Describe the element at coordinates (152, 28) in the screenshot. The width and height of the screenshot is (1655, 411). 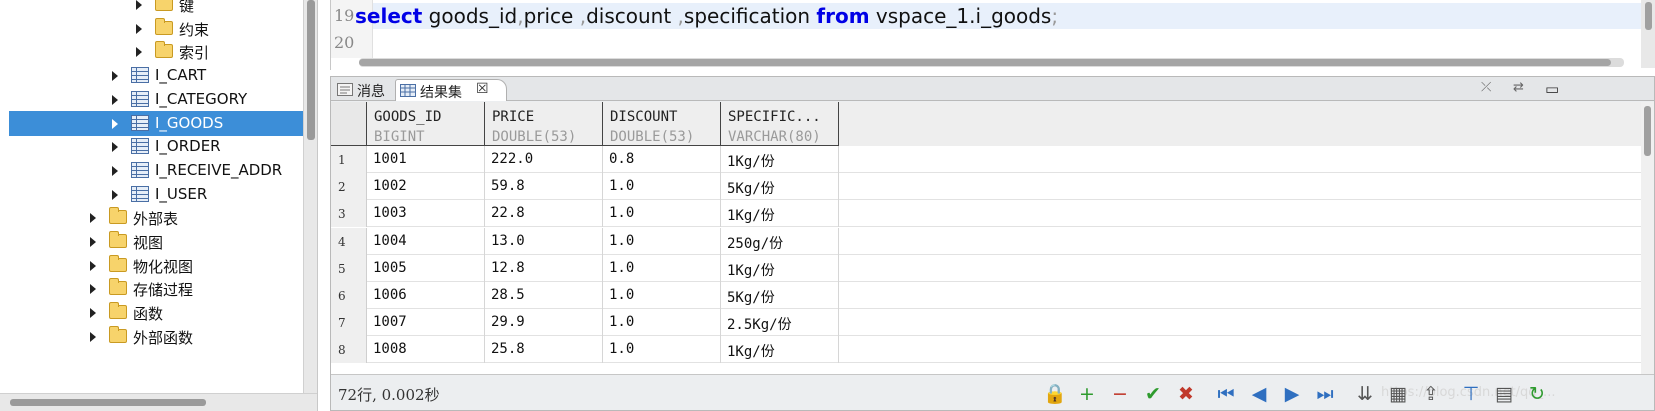
I see `tree-item: 约束` at that location.